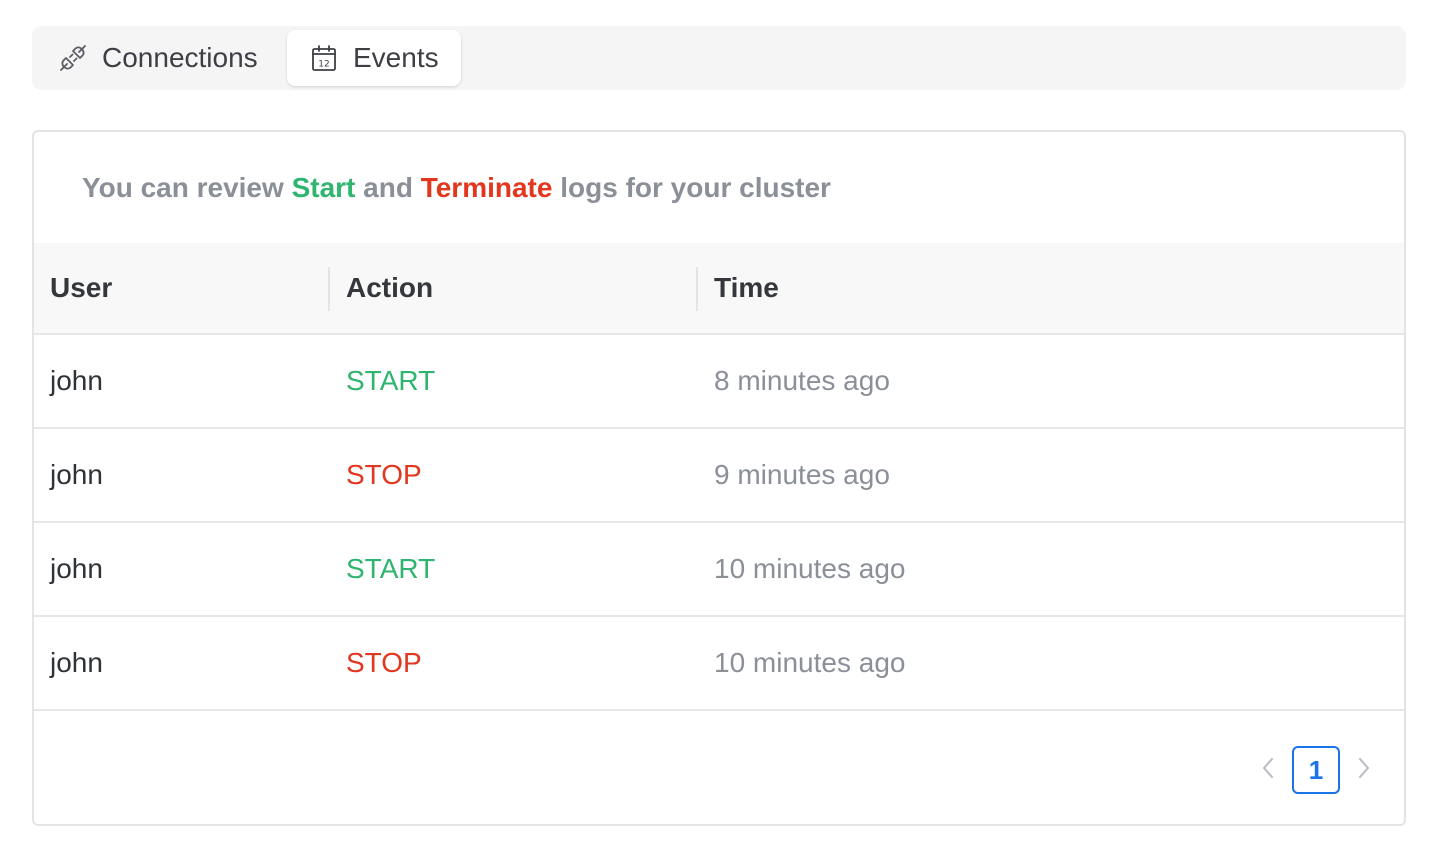  I want to click on intro-suffix: logs for your cluster, so click(691, 187).